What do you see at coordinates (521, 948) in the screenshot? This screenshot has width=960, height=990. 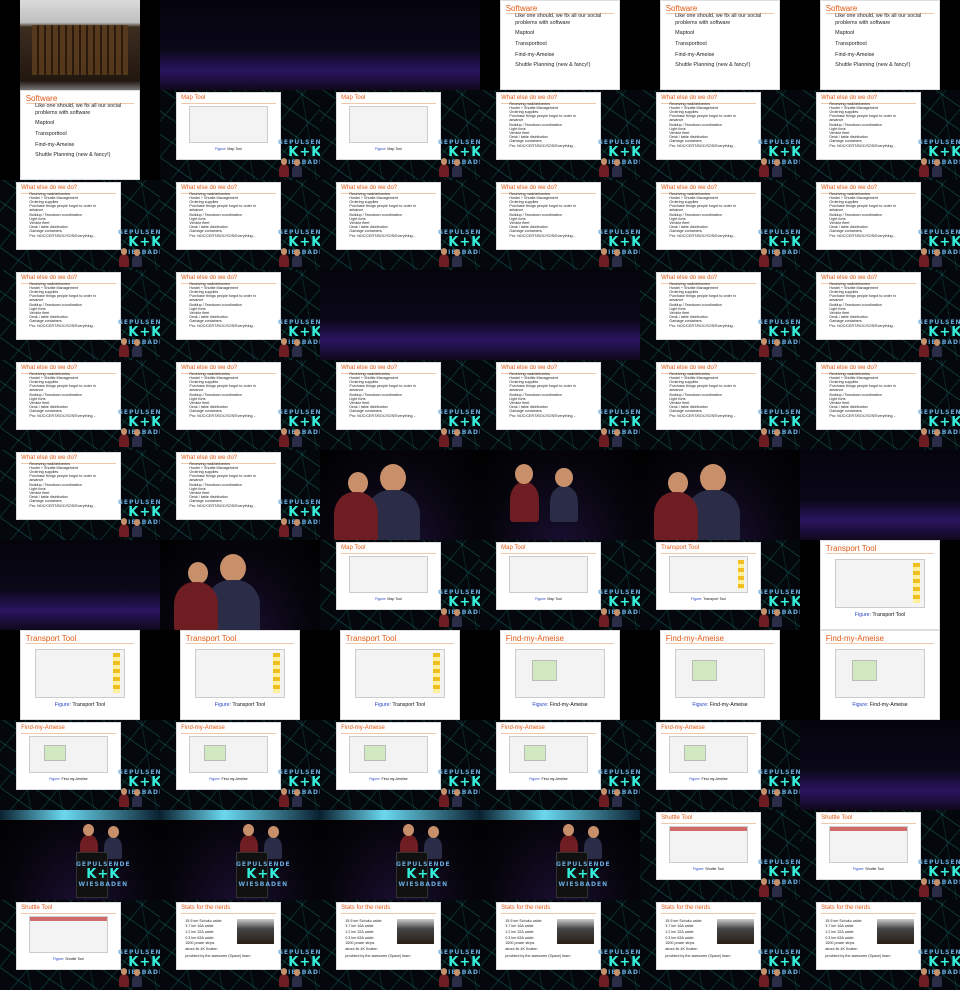 I see `slide-text-line: about 4k 4K Kosten` at bounding box center [521, 948].